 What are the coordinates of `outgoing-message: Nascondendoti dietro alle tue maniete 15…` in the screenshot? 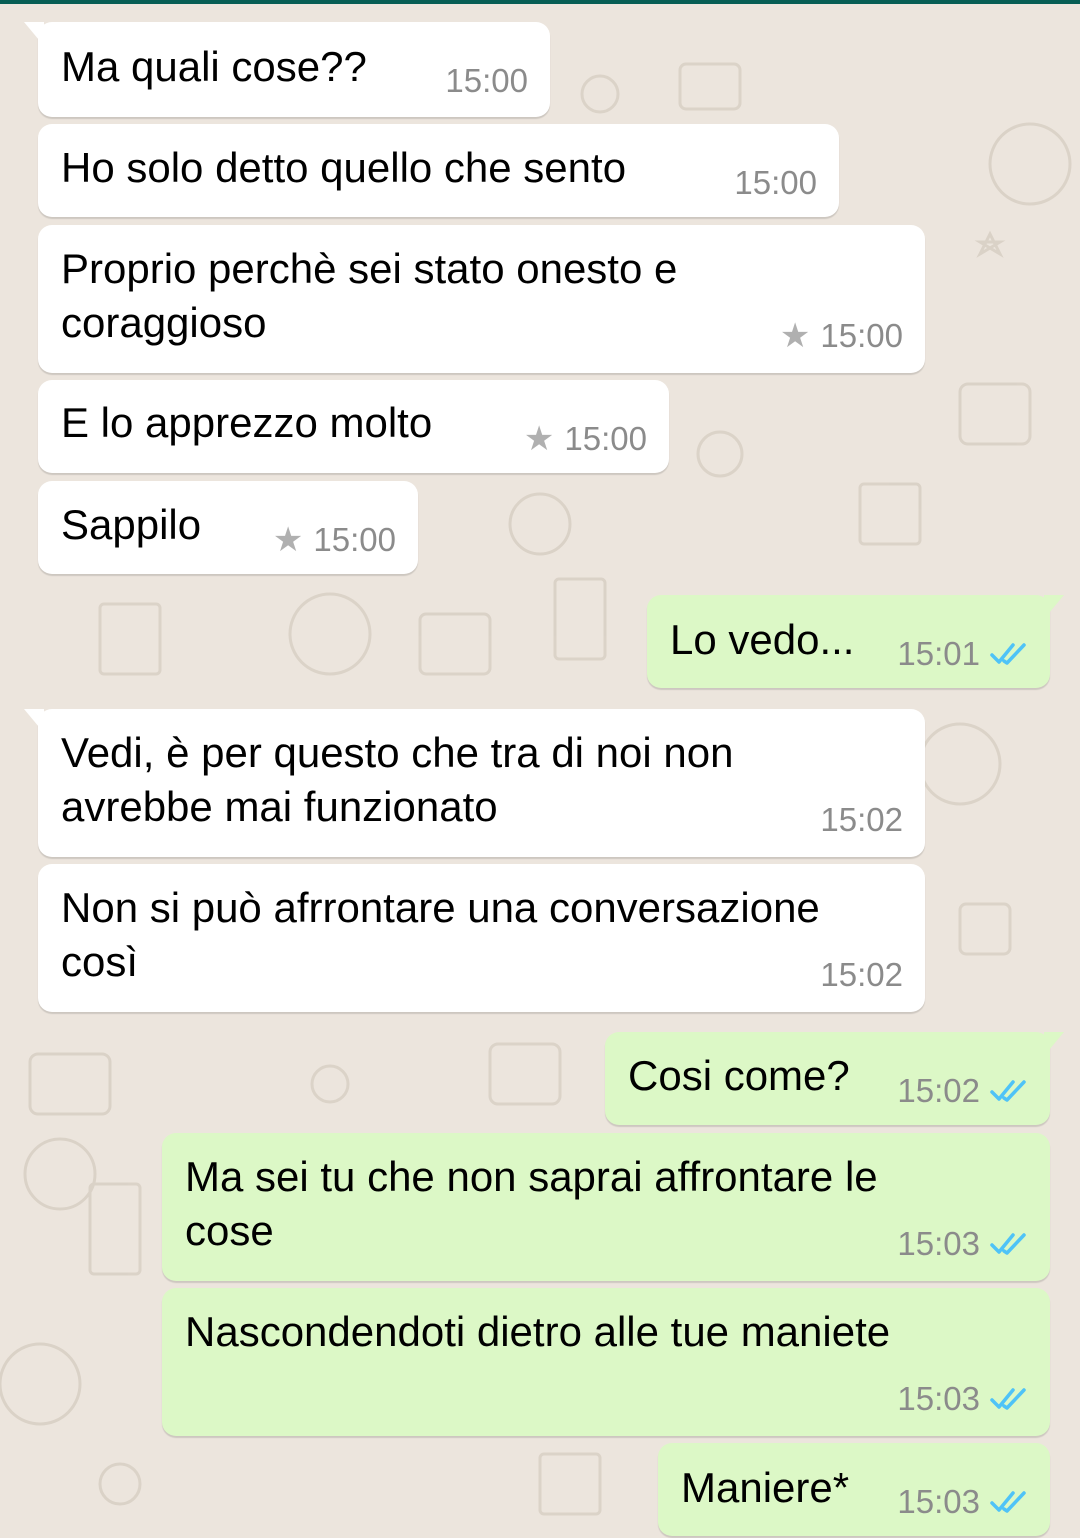 It's located at (606, 1362).